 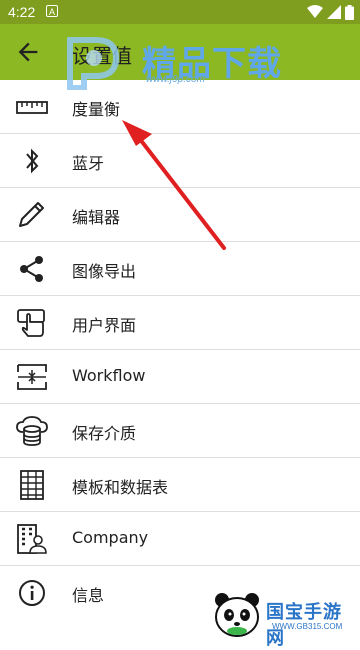 I want to click on settings-item-measurement: 度量衡, so click(x=180, y=107).